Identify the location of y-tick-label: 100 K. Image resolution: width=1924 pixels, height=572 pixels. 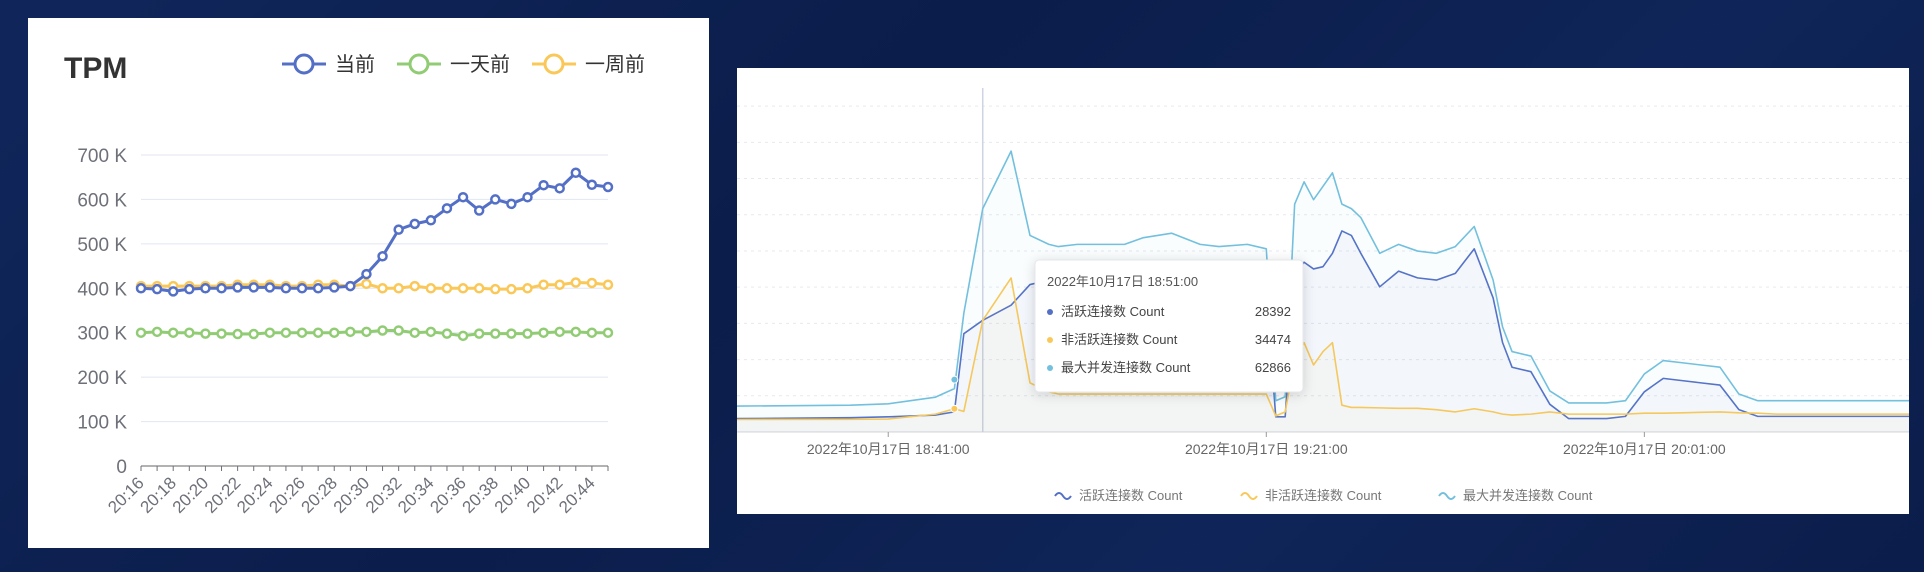
(102, 423).